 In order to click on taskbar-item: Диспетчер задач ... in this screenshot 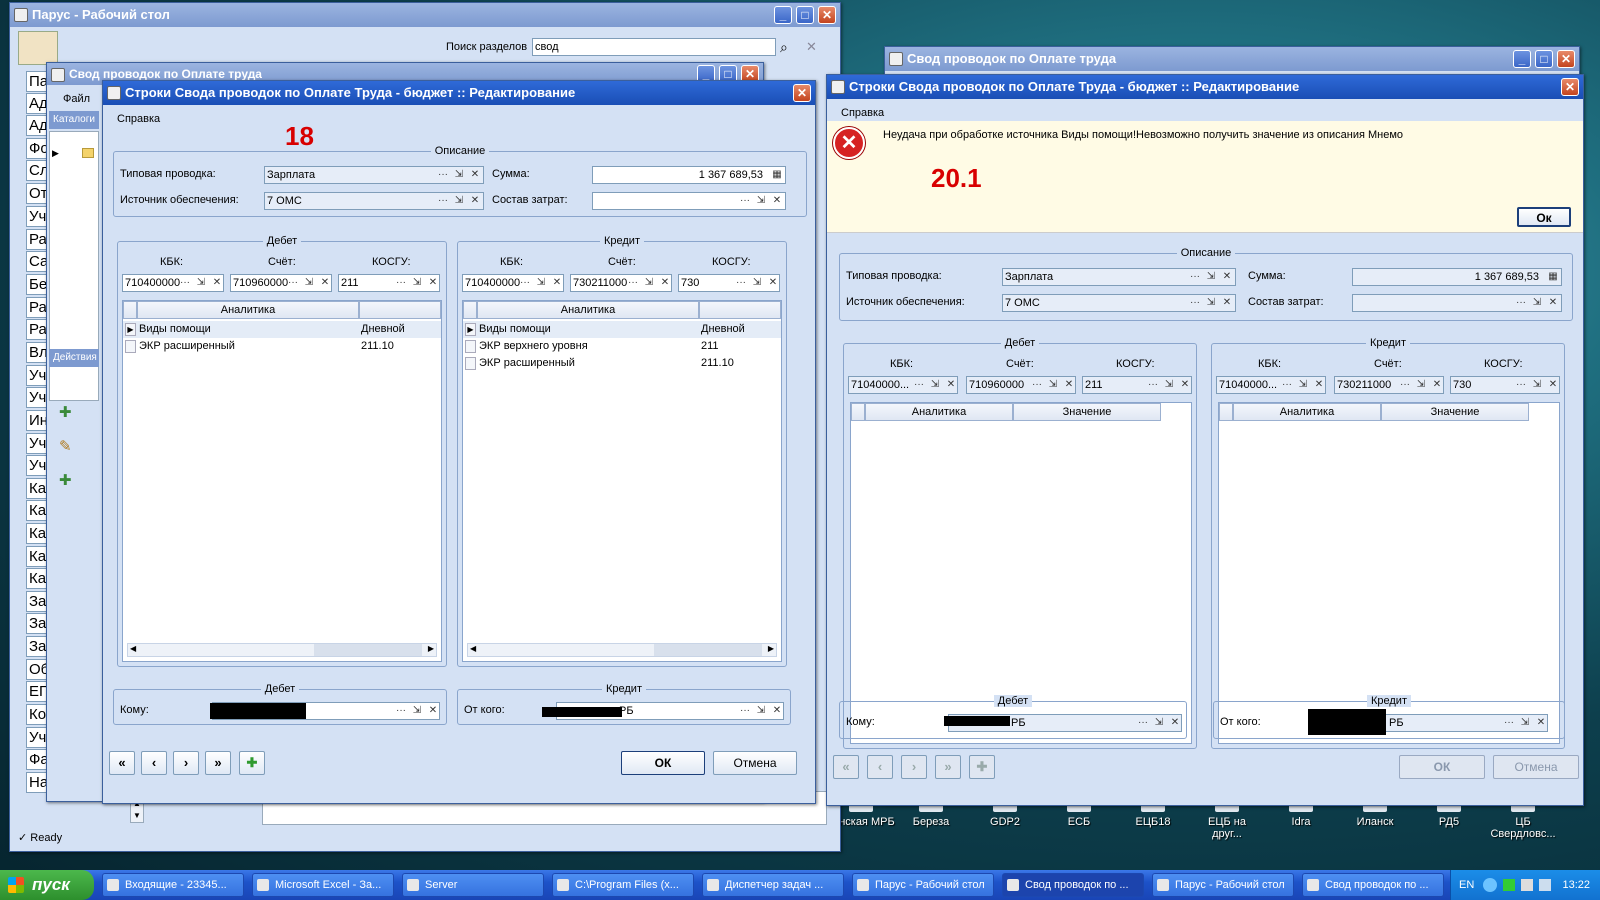, I will do `click(773, 885)`.